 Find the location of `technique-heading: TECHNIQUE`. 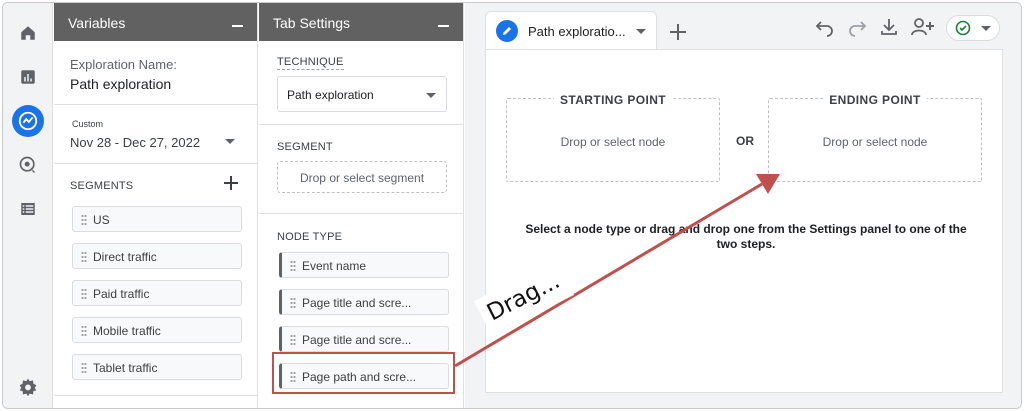

technique-heading: TECHNIQUE is located at coordinates (310, 63).